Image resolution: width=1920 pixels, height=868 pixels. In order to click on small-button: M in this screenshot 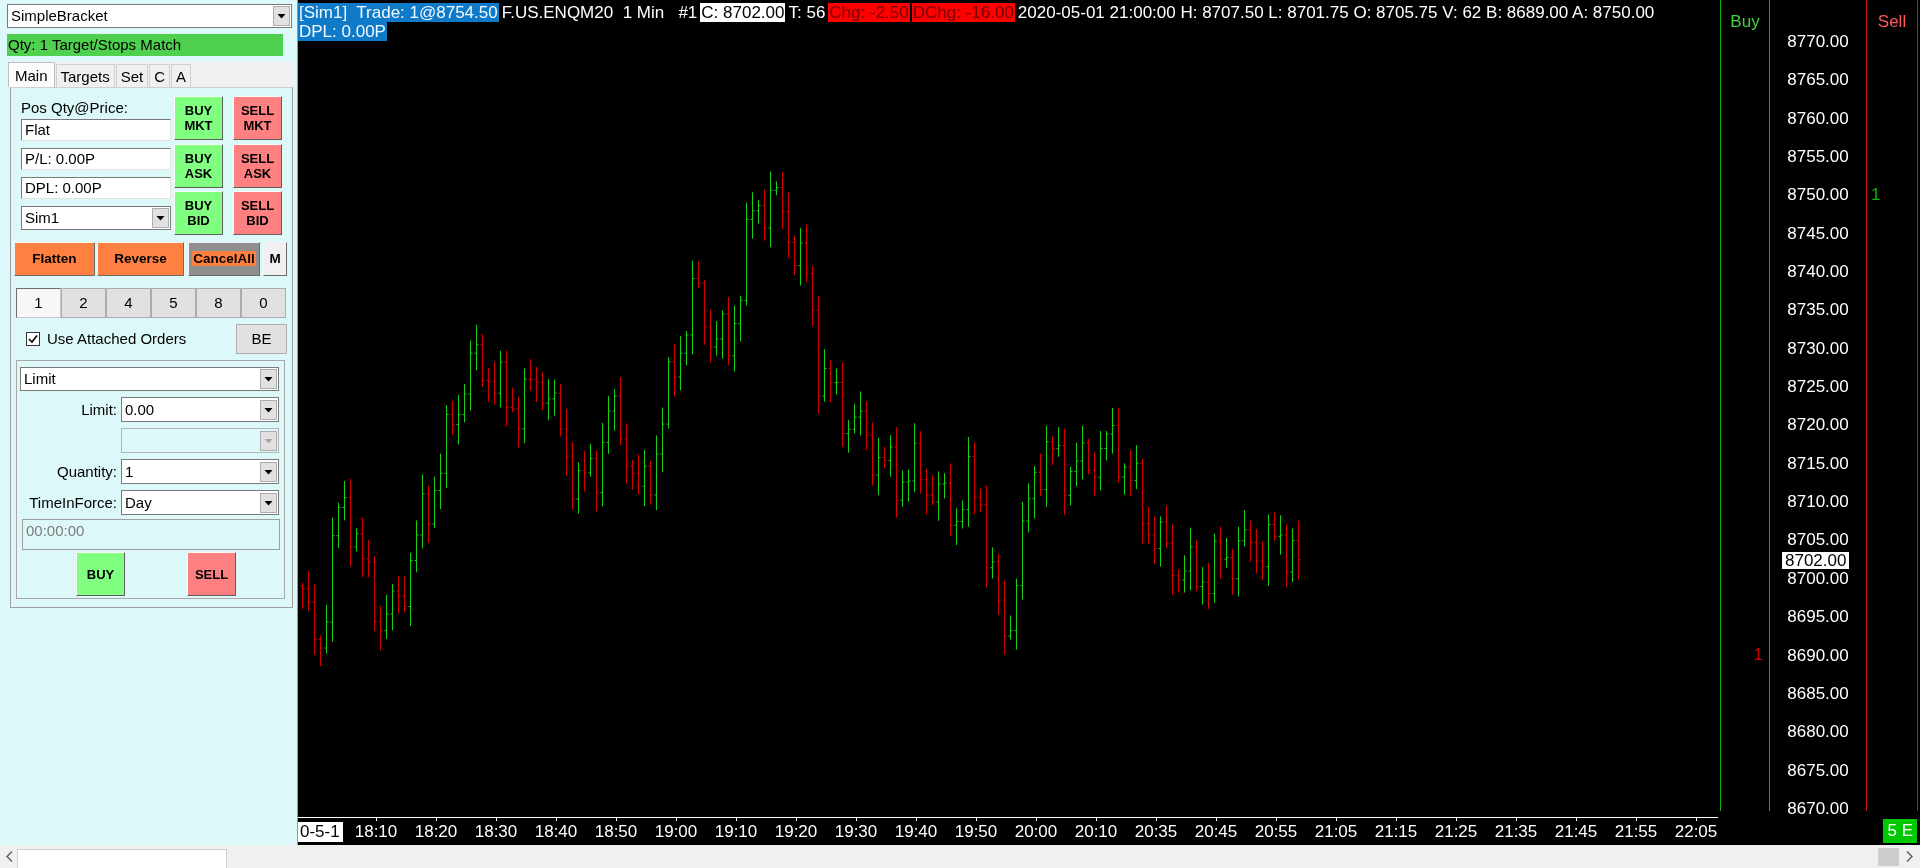, I will do `click(275, 259)`.